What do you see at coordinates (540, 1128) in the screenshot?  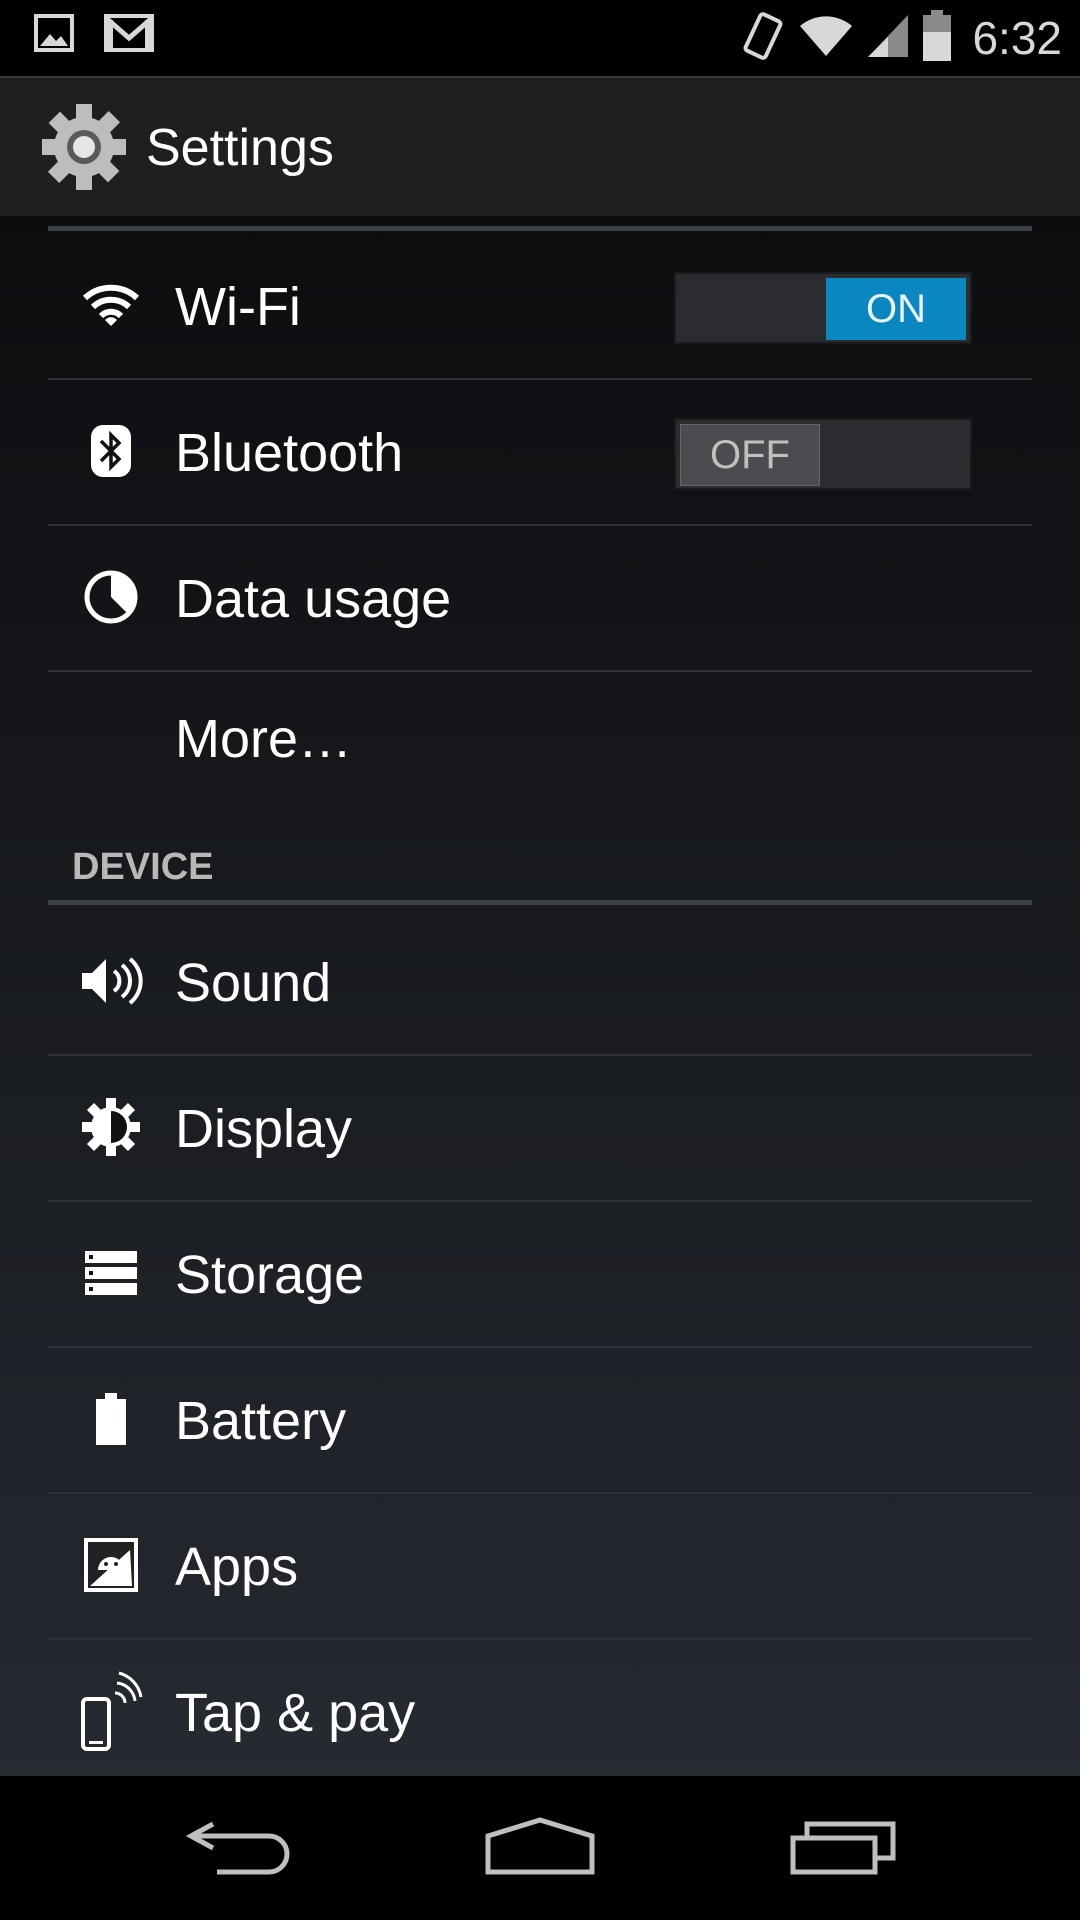 I see `settings-item-display: Display` at bounding box center [540, 1128].